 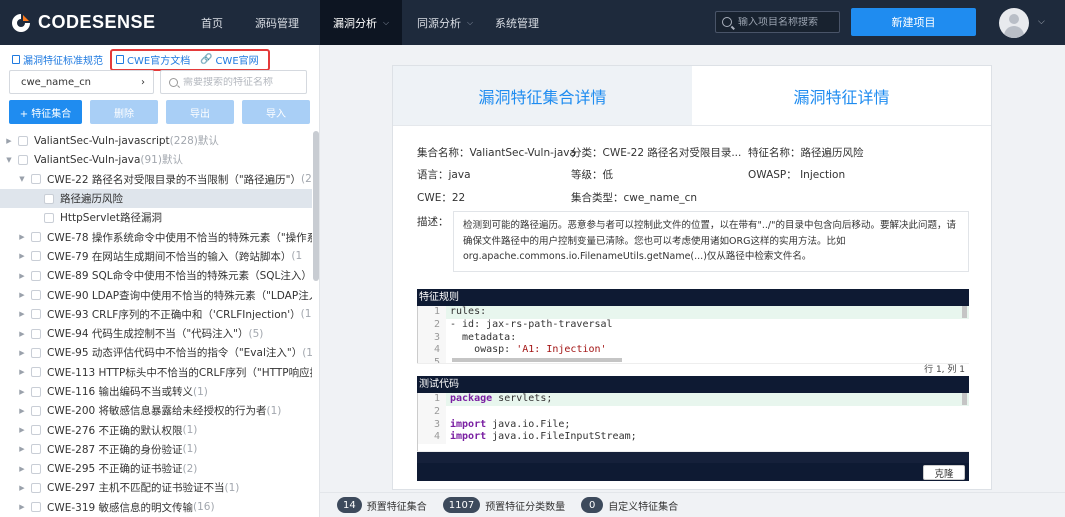 I want to click on nav-vuln-analysis: 漏洞分析 ⌵, so click(x=361, y=22).